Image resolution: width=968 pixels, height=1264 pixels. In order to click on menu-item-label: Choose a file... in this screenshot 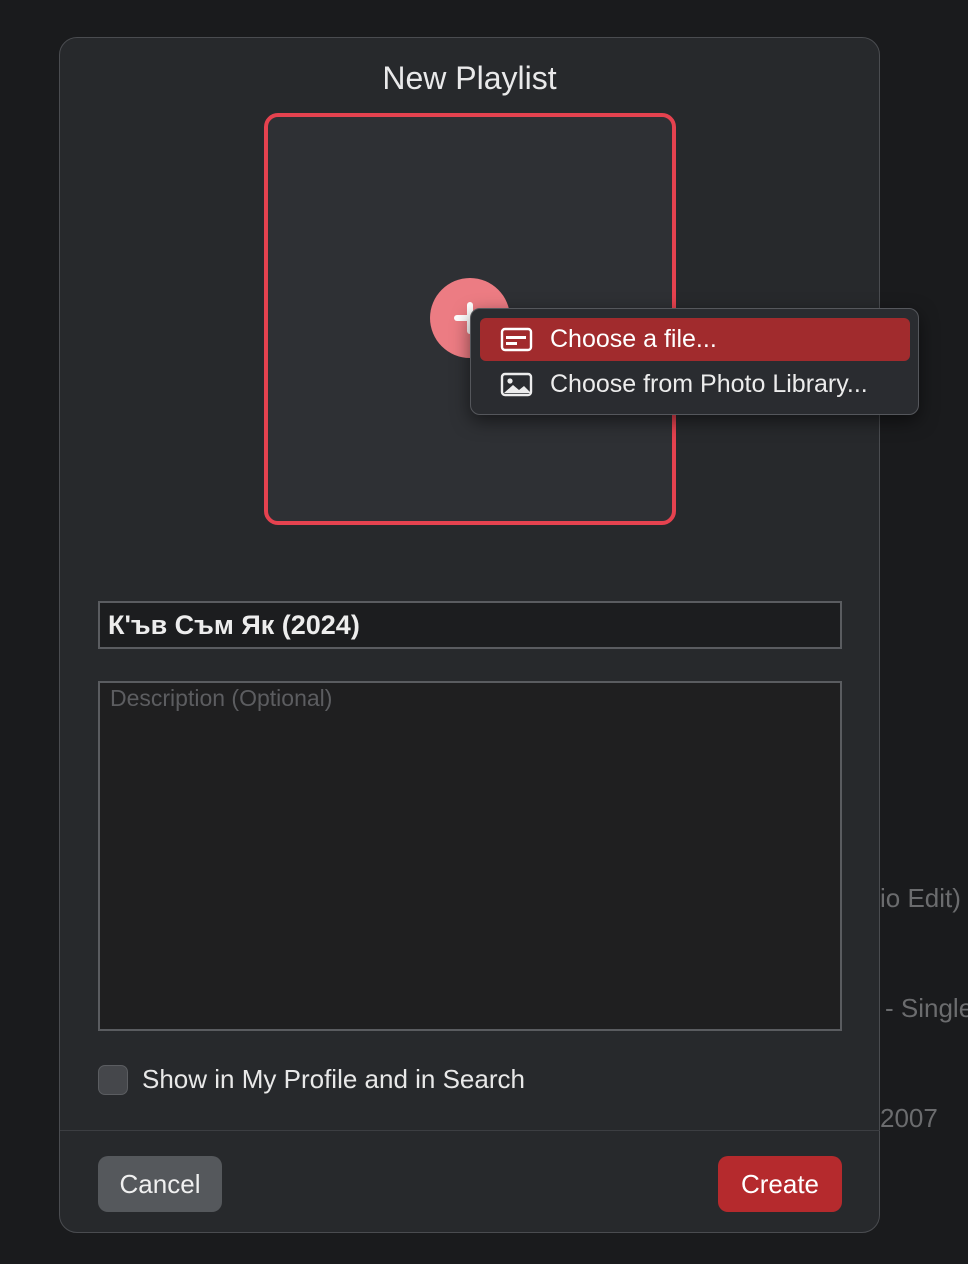, I will do `click(633, 339)`.